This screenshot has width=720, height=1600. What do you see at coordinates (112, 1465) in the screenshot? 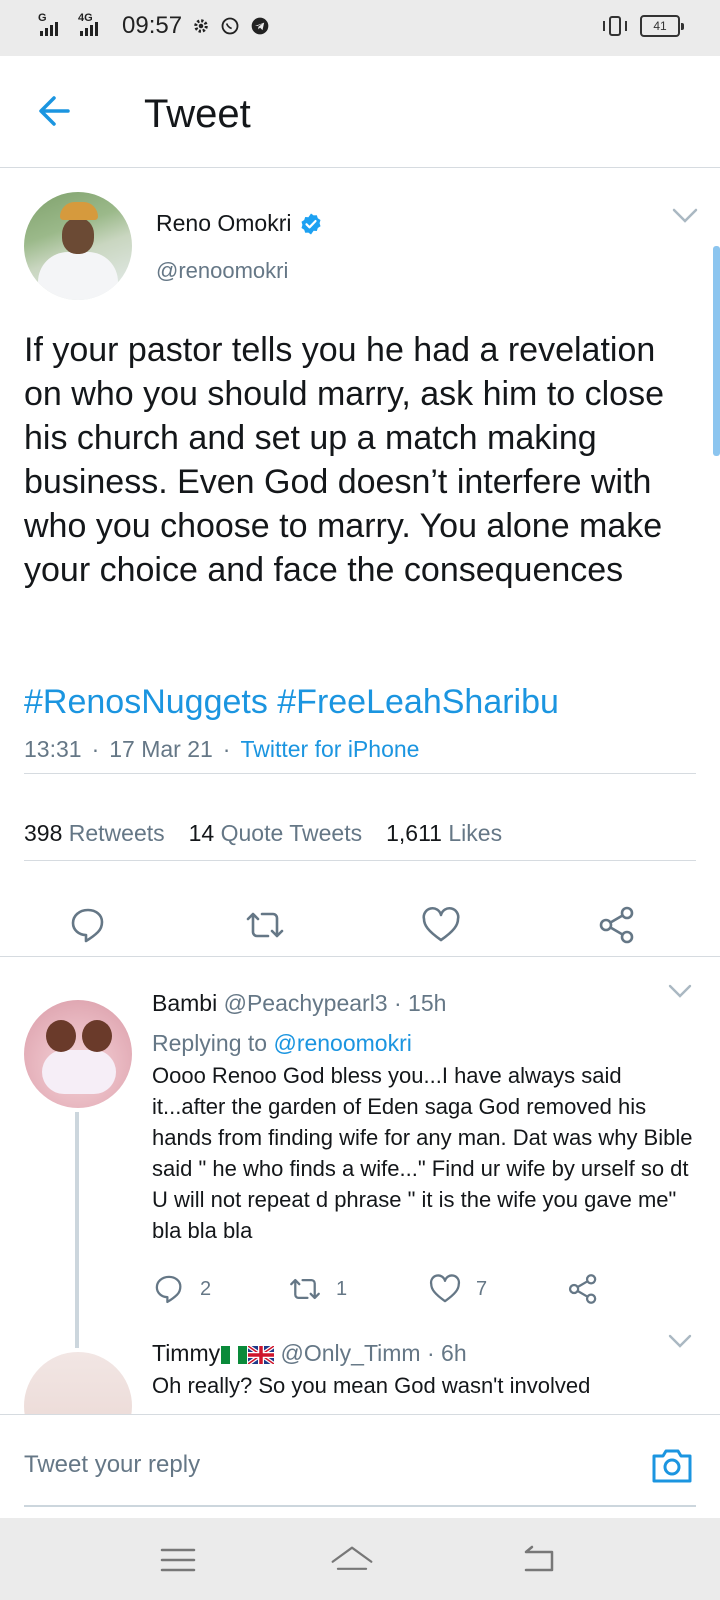
I see `reply-input: Tweet your reply` at bounding box center [112, 1465].